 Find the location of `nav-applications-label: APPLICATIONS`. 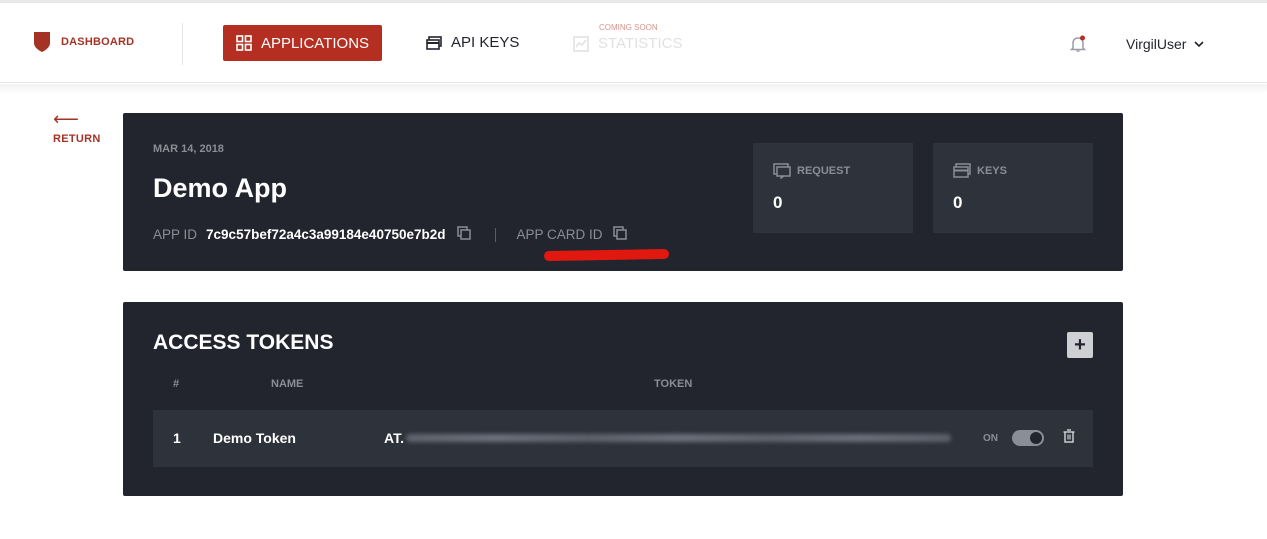

nav-applications-label: APPLICATIONS is located at coordinates (315, 43).